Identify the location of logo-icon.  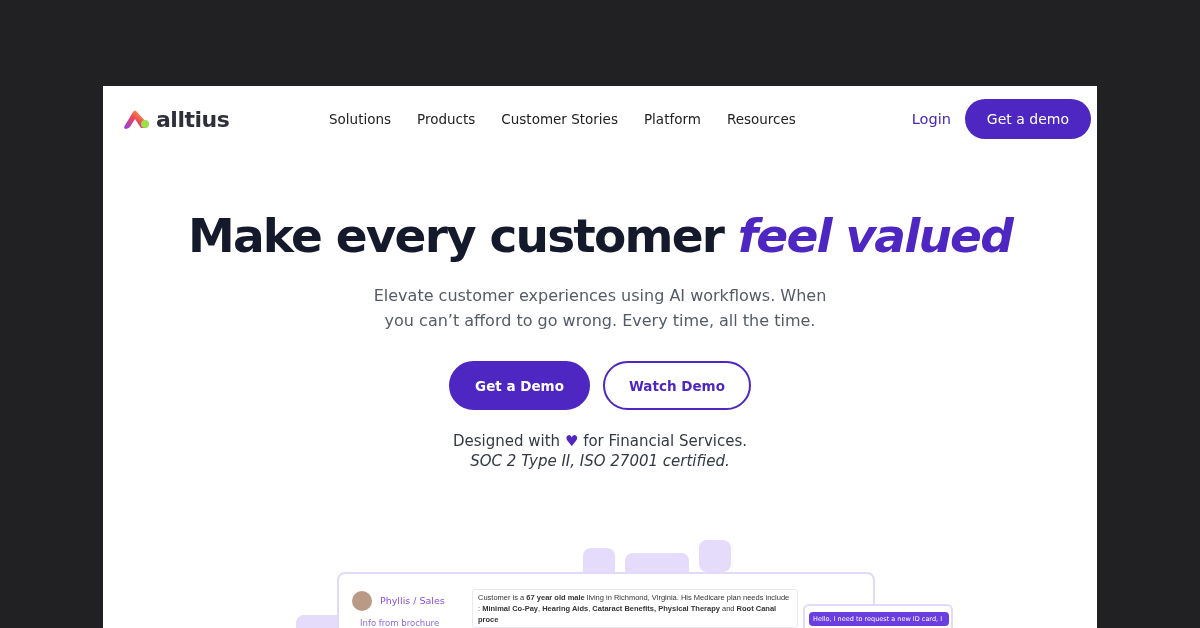
(136, 119).